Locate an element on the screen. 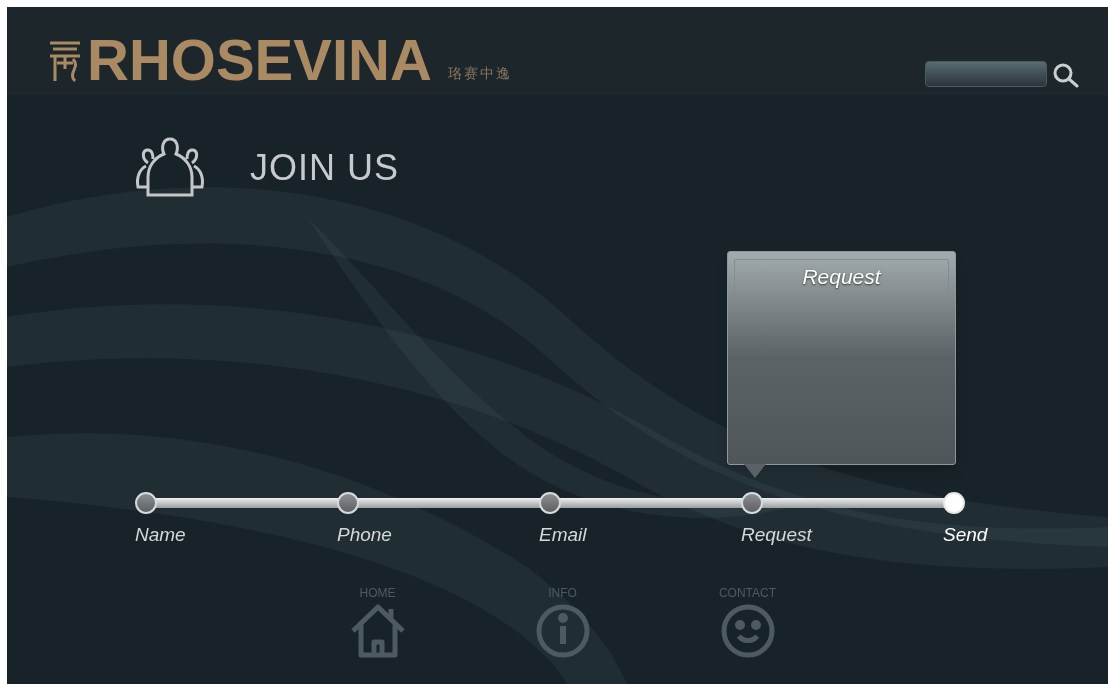 This screenshot has height=684, width=1112. step-label: Send is located at coordinates (965, 534).